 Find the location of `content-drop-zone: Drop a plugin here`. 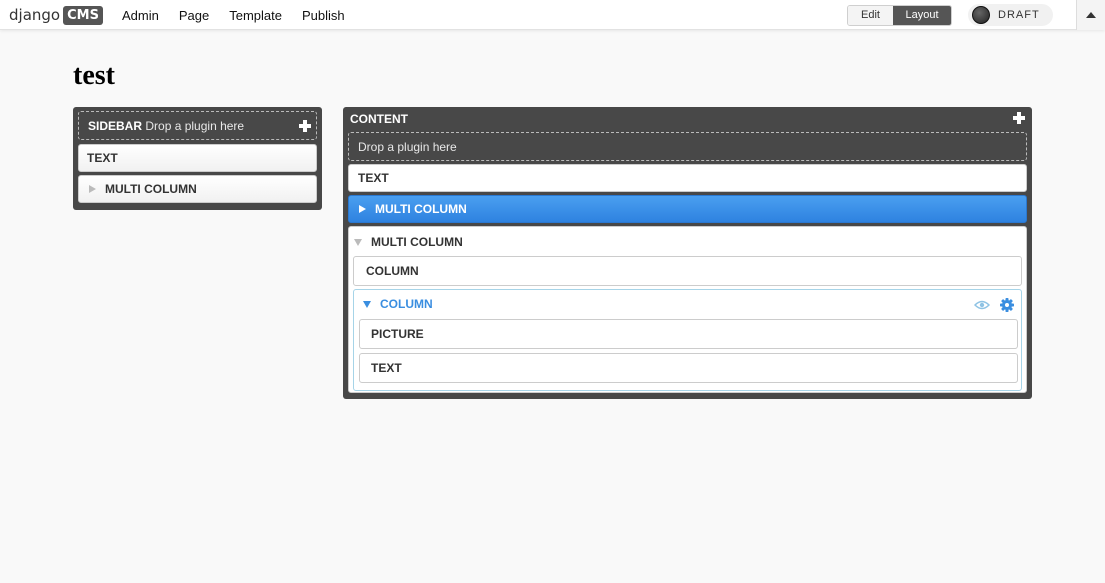

content-drop-zone: Drop a plugin here is located at coordinates (687, 146).